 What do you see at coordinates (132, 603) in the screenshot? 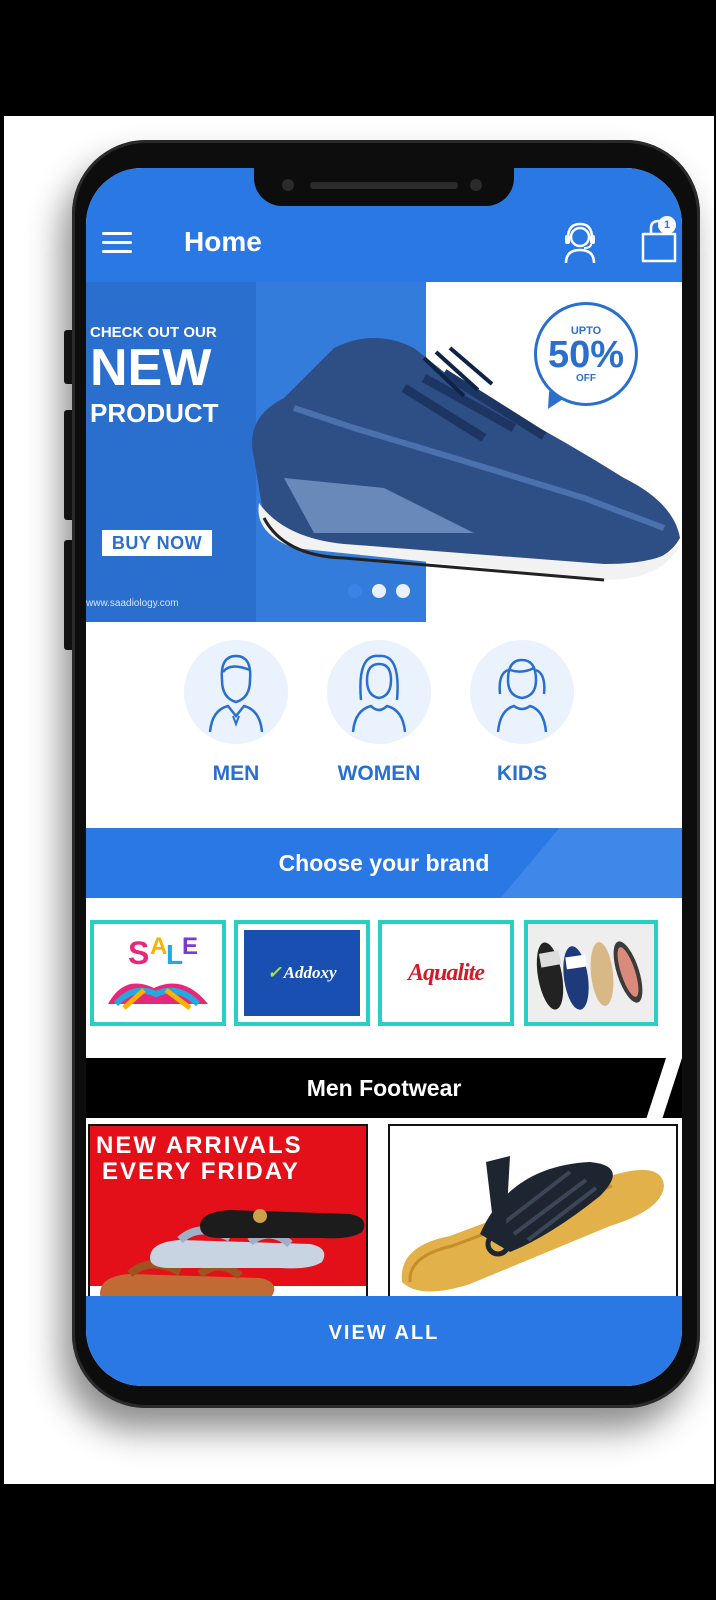
I see `banner-website: www.saadiology.com` at bounding box center [132, 603].